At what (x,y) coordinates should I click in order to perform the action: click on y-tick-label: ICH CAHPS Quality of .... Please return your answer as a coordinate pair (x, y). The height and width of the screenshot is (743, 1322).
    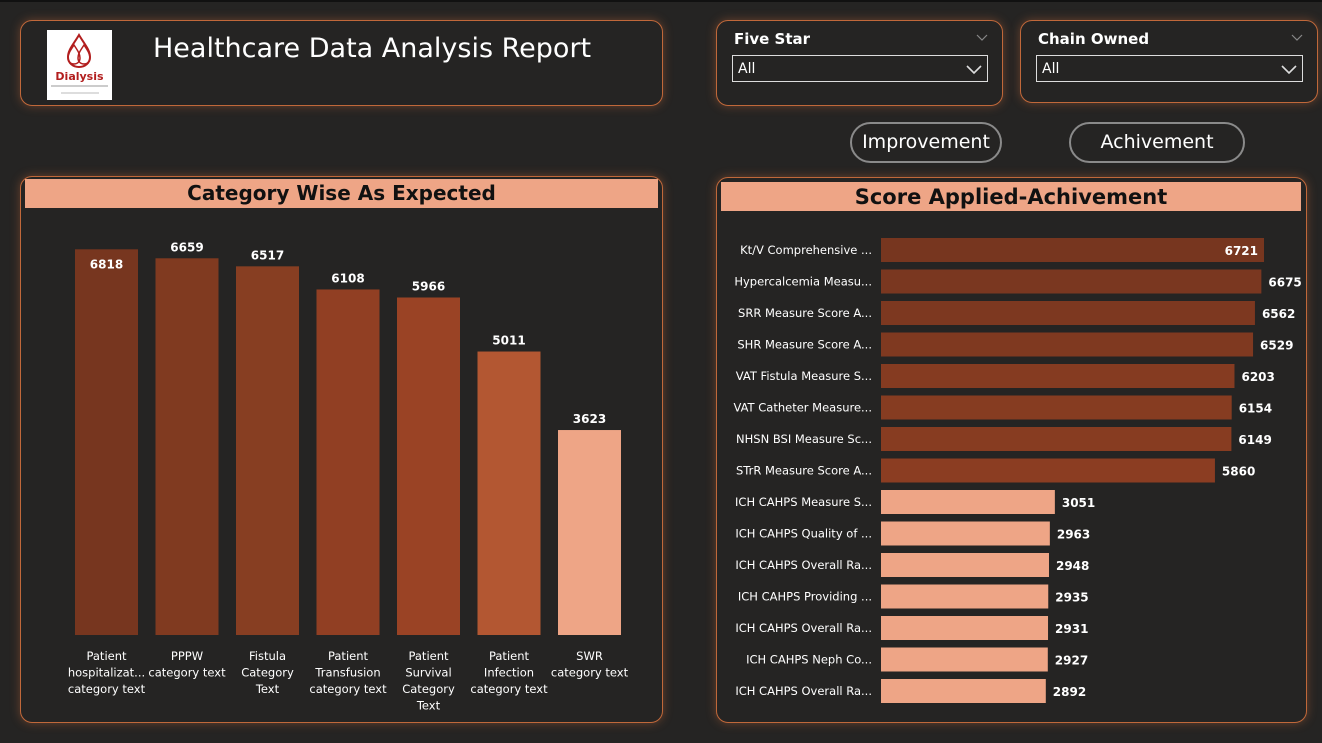
    Looking at the image, I should click on (803, 534).